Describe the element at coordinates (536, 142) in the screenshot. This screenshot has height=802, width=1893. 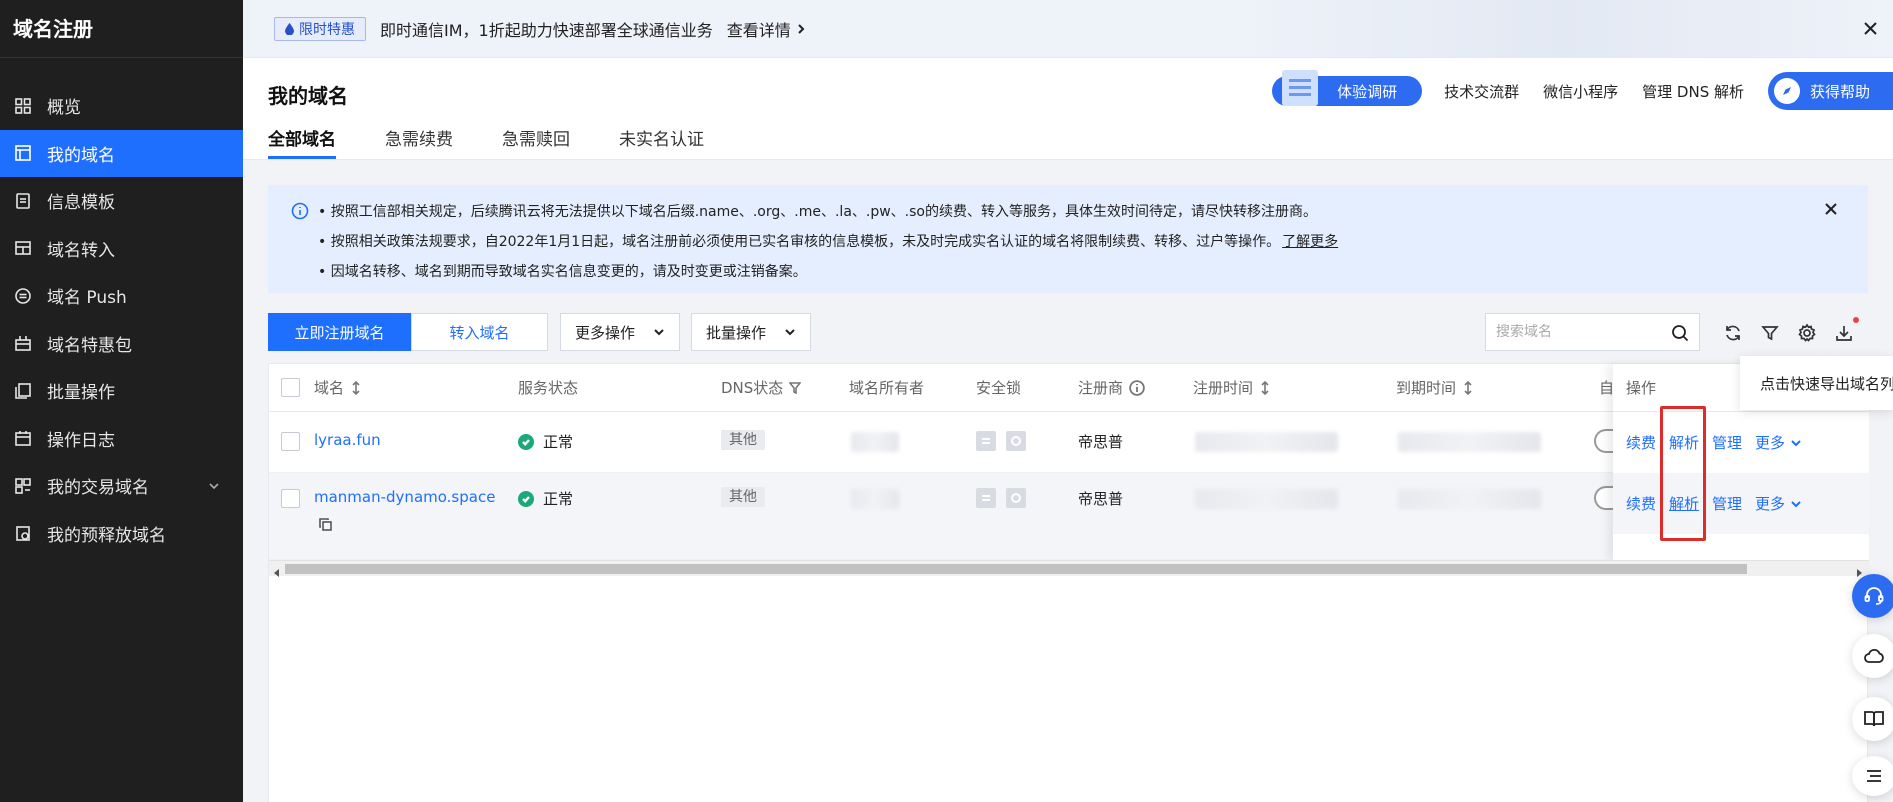
I see `tab-urgent-redeem: 急需赎回` at that location.